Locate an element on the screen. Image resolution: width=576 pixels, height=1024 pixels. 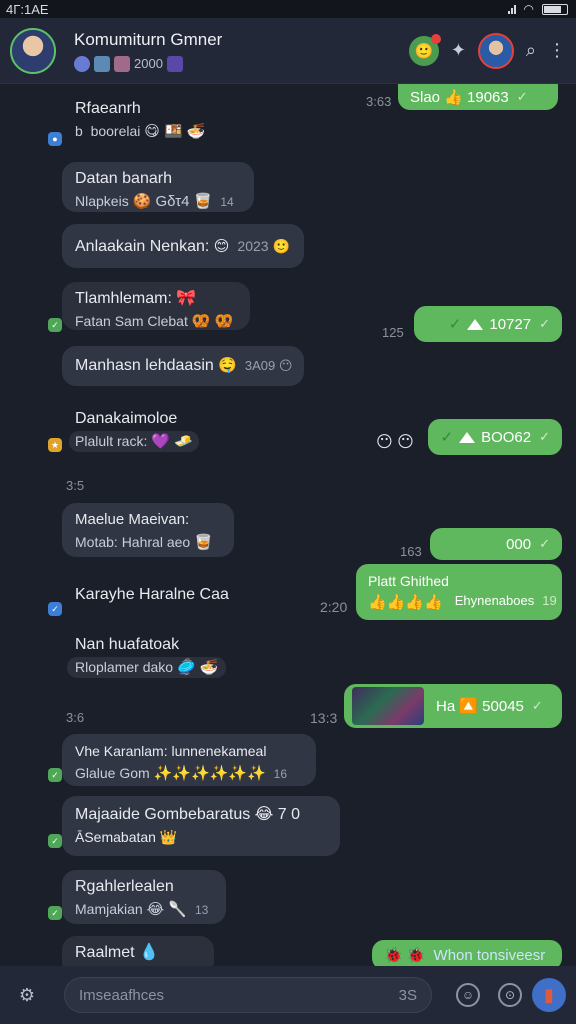
outgoing-message: Slao 👍 19063 ✓ is located at coordinates (478, 97).